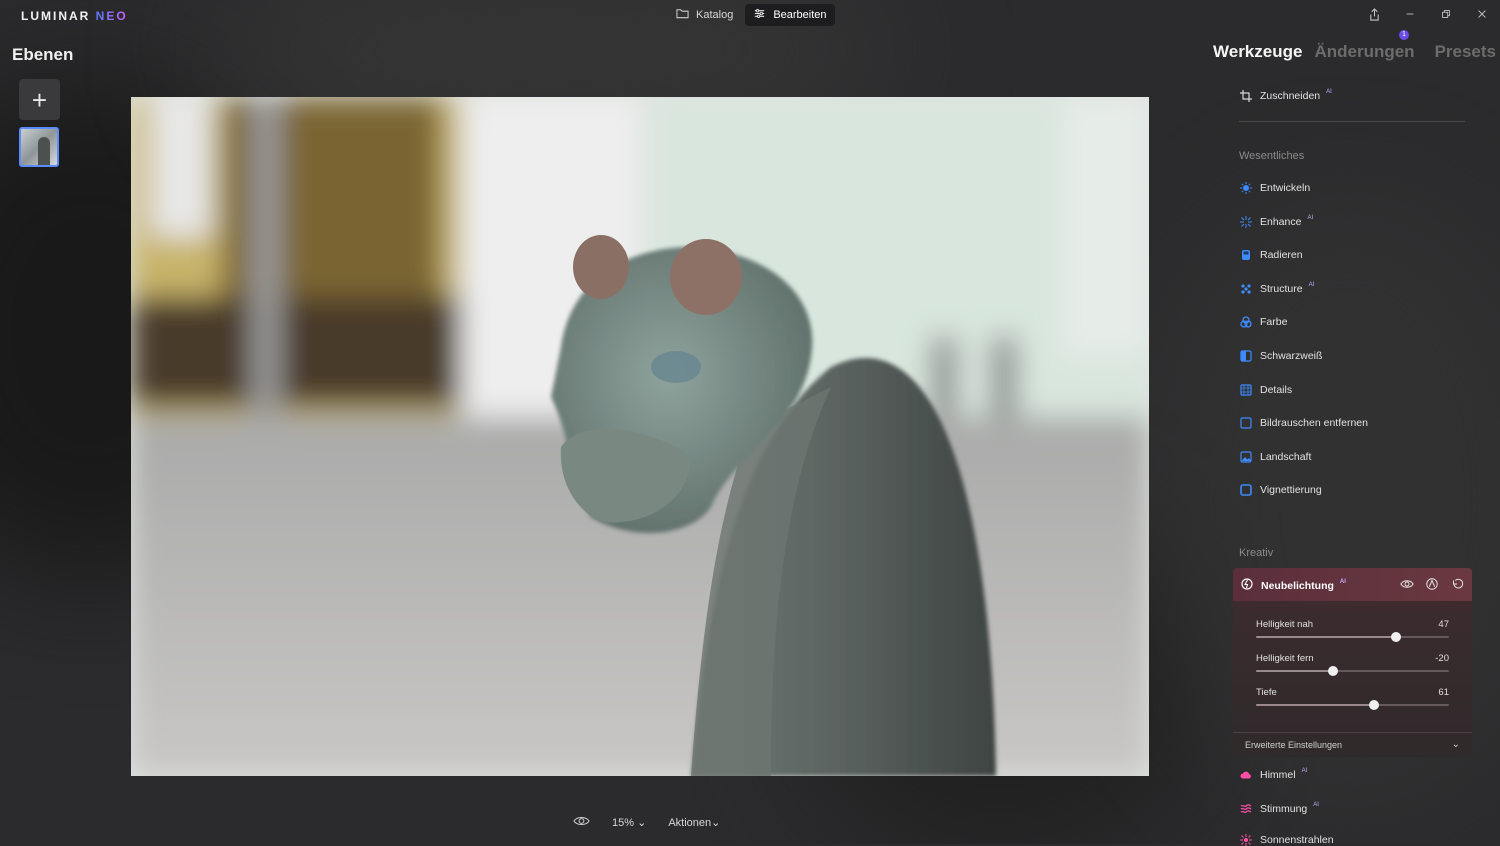 The height and width of the screenshot is (846, 1500). I want to click on relight-icon, so click(1247, 585).